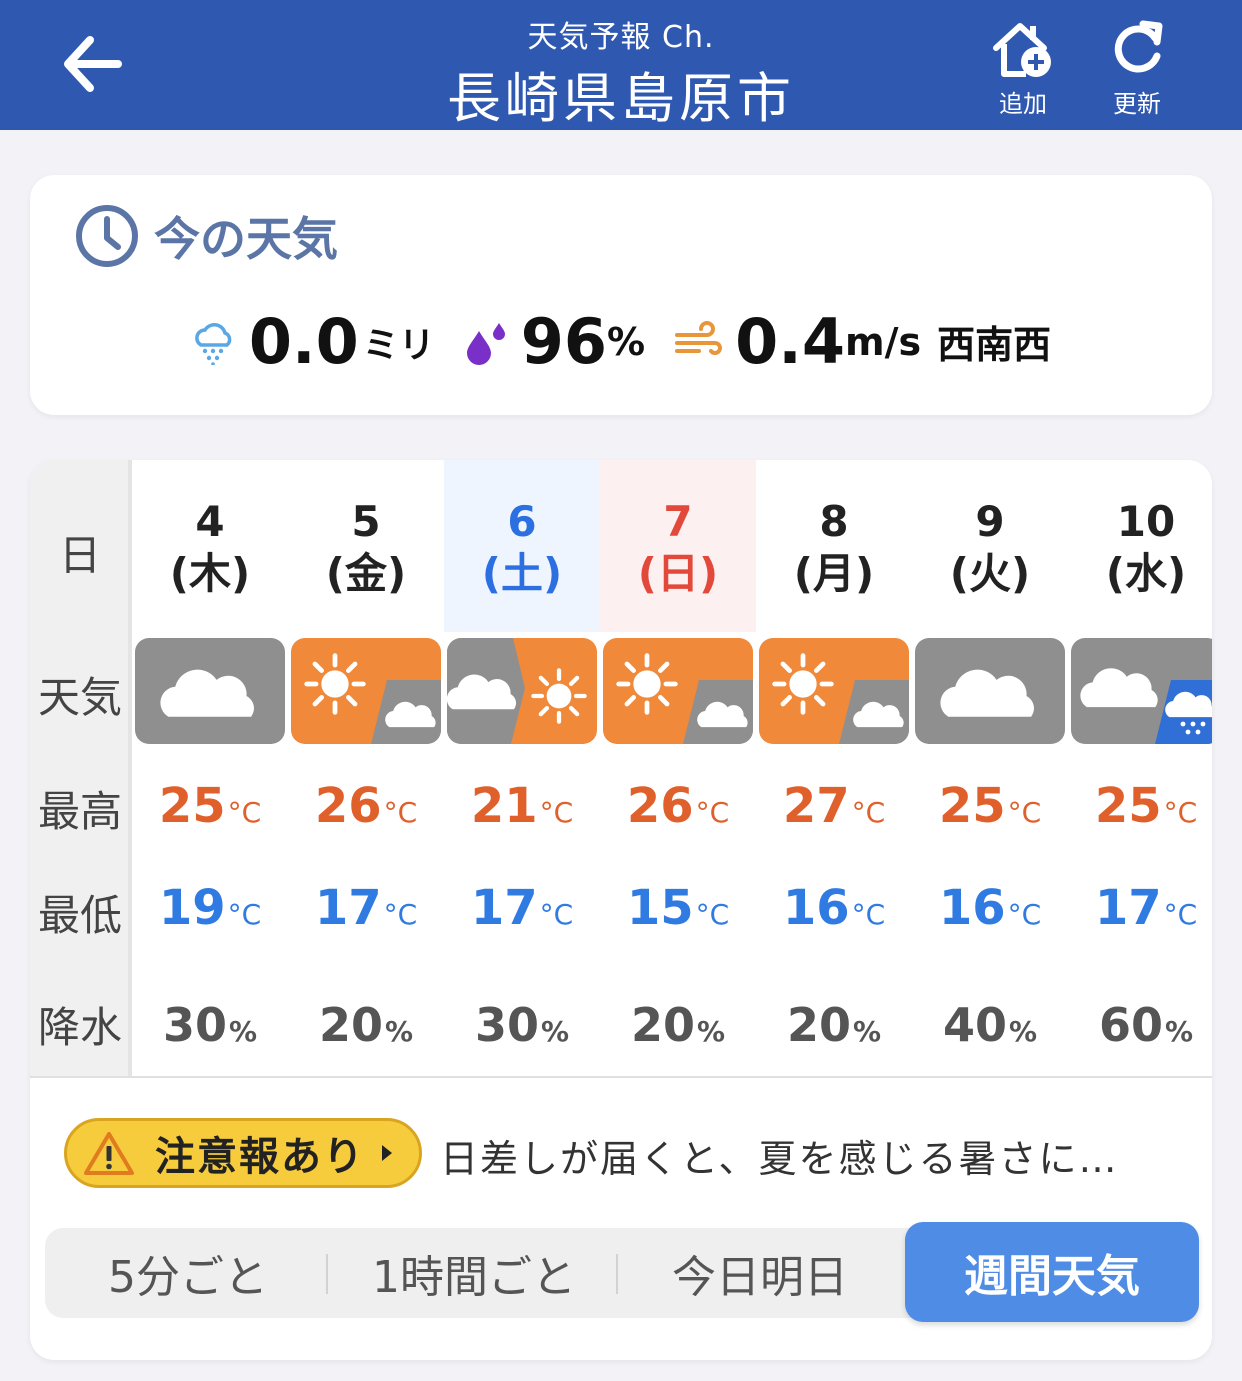 This screenshot has width=1242, height=1381. What do you see at coordinates (1022, 50) in the screenshot?
I see `home-add-icon` at bounding box center [1022, 50].